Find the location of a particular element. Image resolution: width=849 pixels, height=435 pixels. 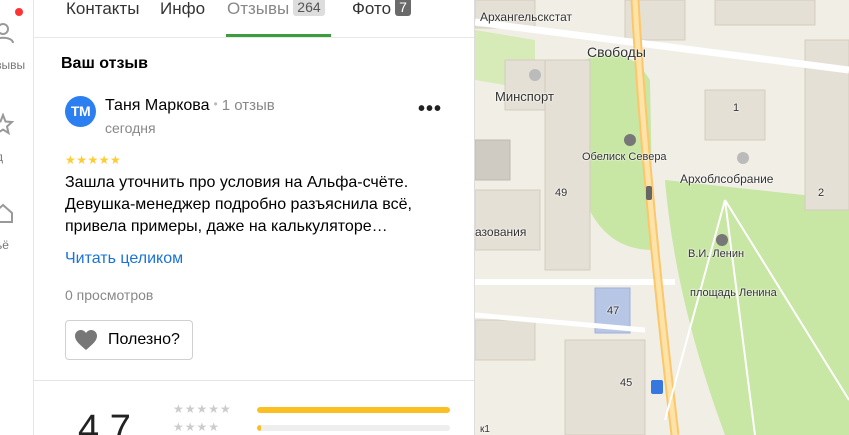

photos-count-badge: 7 is located at coordinates (403, 8).